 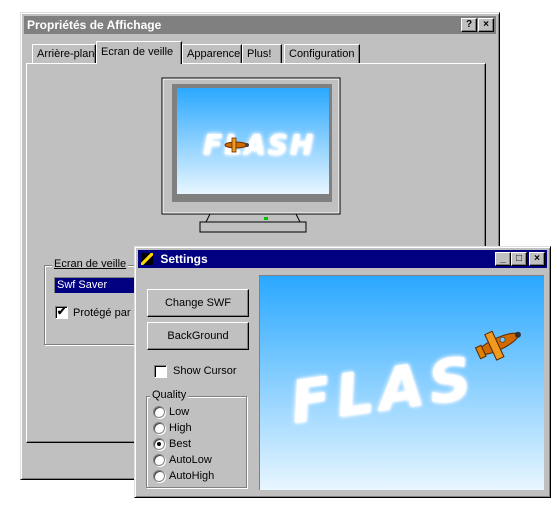 What do you see at coordinates (169, 395) in the screenshot?
I see `quality-label: Quality` at bounding box center [169, 395].